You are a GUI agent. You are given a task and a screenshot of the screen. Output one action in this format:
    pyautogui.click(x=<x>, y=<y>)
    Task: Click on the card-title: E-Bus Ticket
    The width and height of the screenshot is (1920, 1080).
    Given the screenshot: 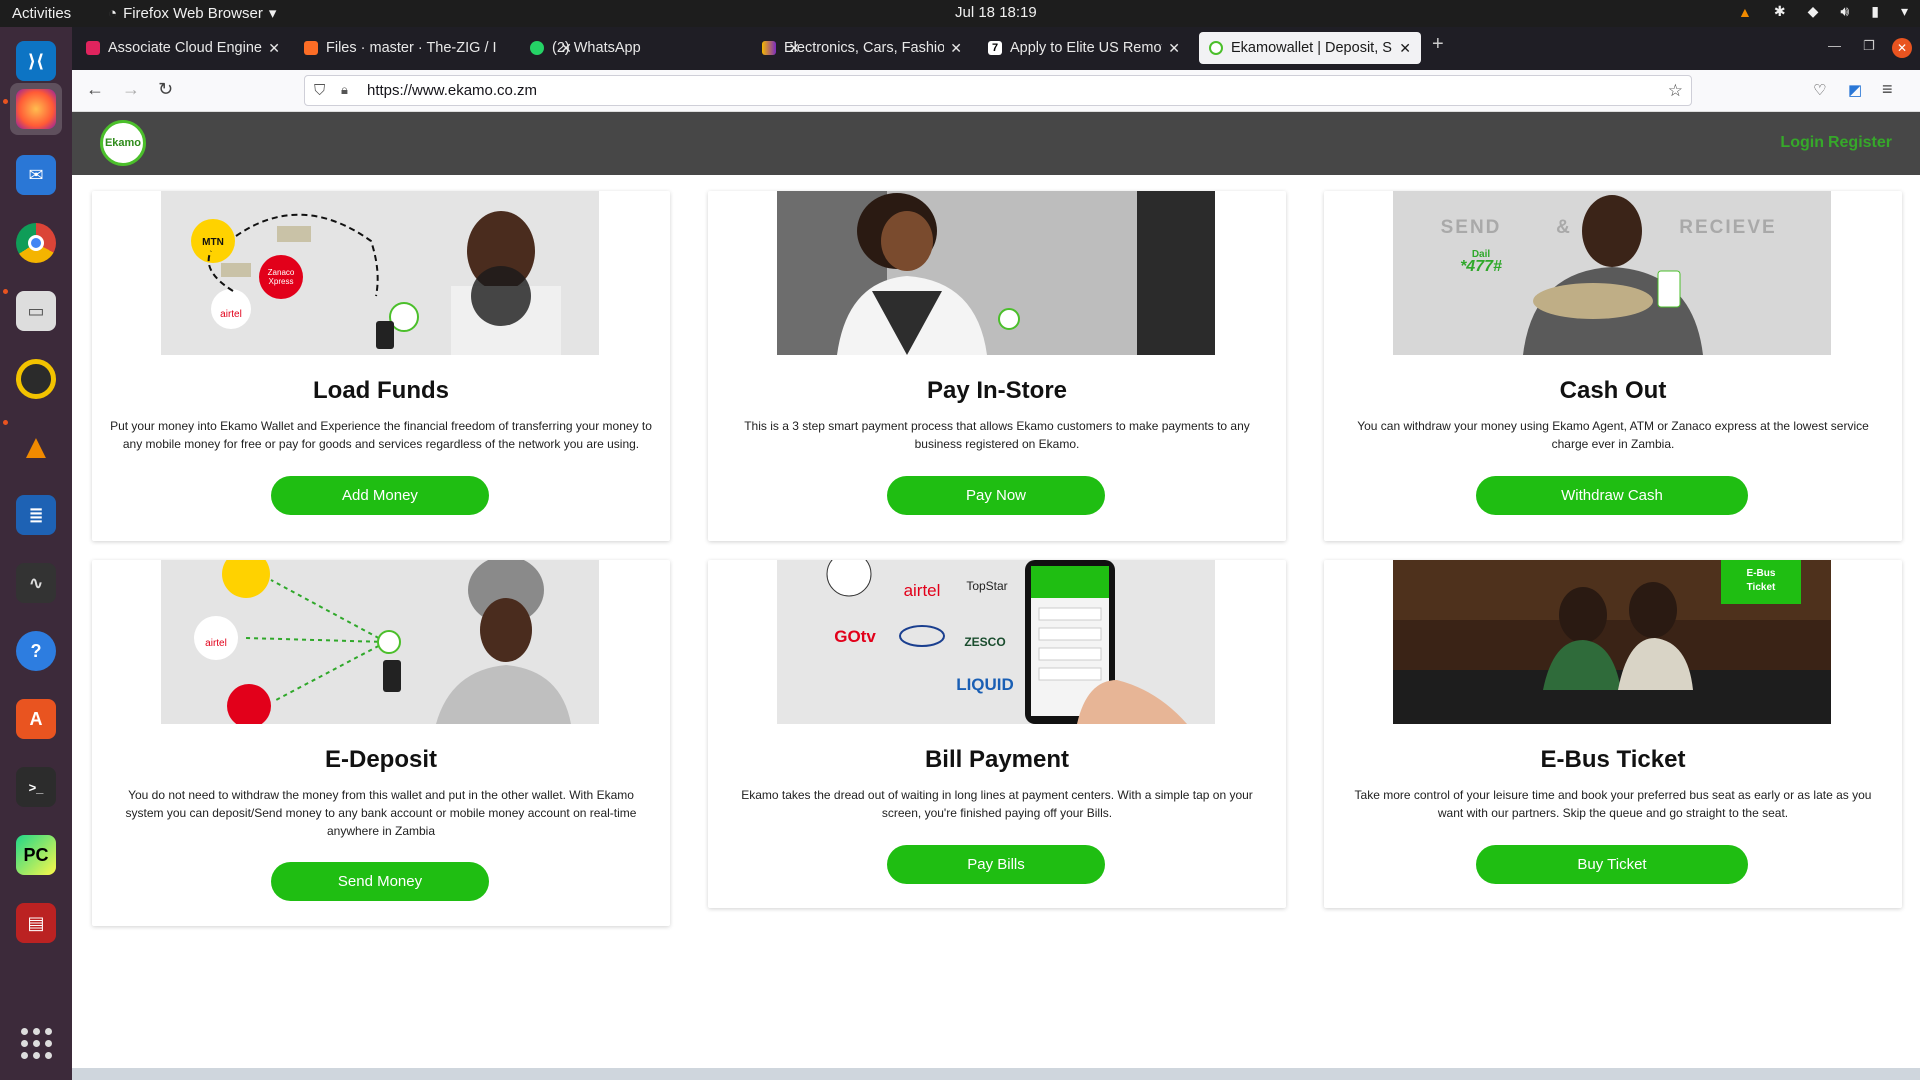 What is the action you would take?
    pyautogui.click(x=1613, y=759)
    